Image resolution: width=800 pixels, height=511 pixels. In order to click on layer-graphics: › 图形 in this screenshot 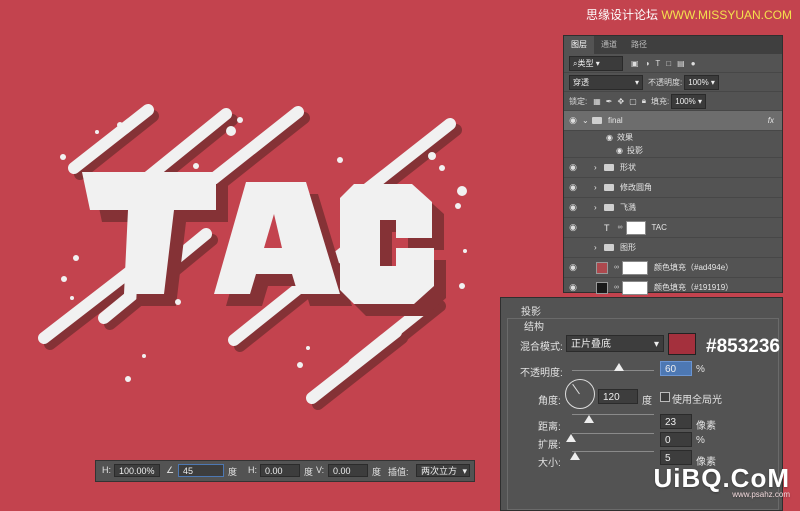, I will do `click(673, 248)`.